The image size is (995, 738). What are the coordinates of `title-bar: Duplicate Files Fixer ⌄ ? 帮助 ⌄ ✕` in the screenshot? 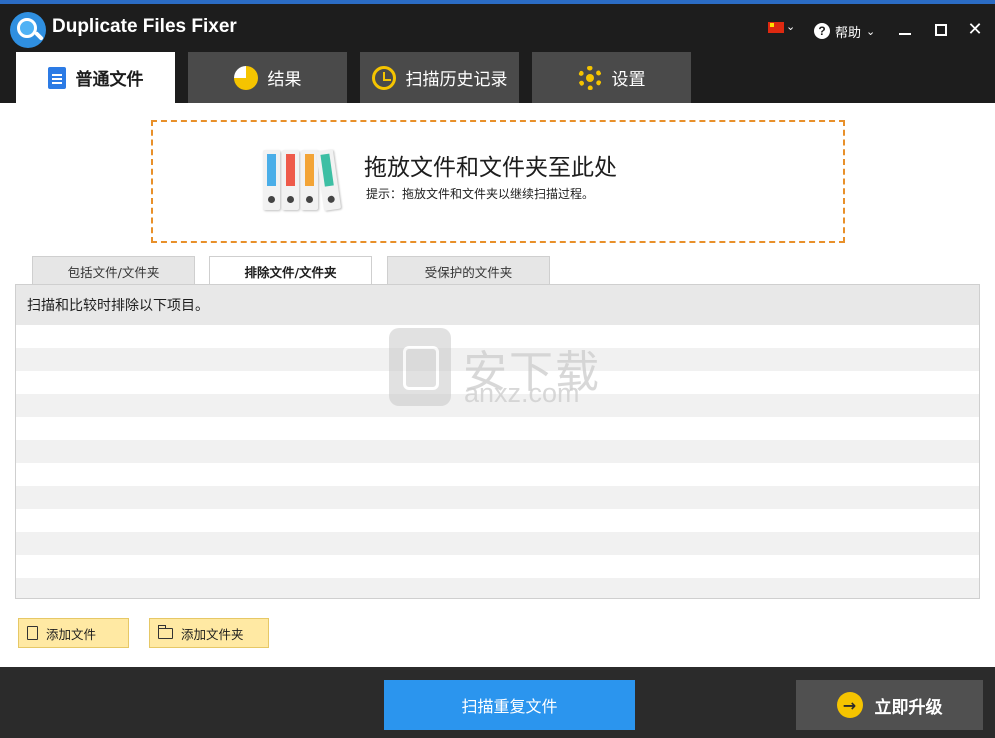 It's located at (497, 26).